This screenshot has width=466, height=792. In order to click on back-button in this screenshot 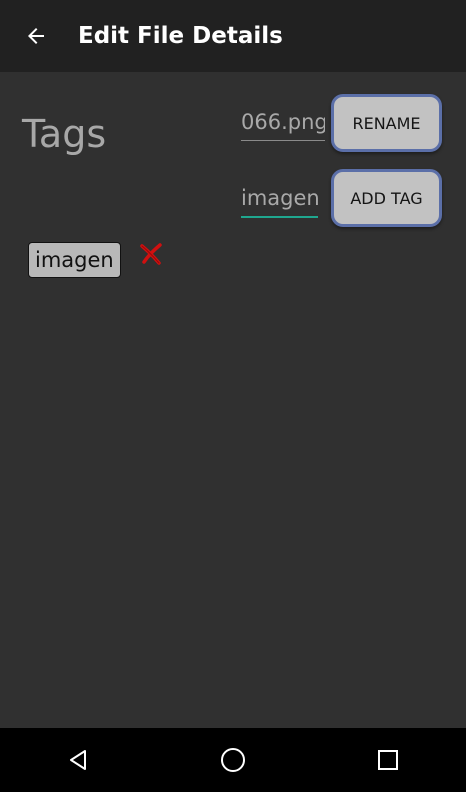, I will do `click(36, 36)`.